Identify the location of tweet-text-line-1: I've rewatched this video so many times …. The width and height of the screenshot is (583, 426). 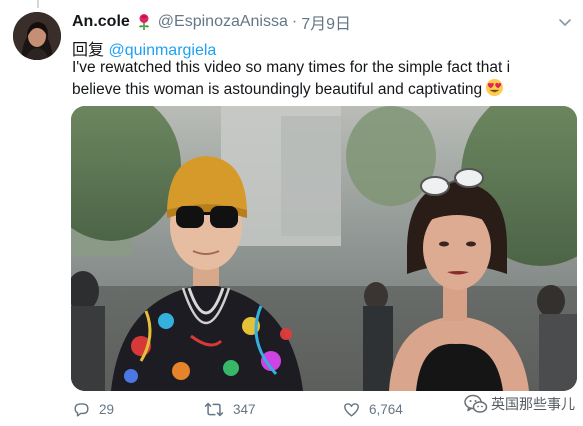
(291, 67).